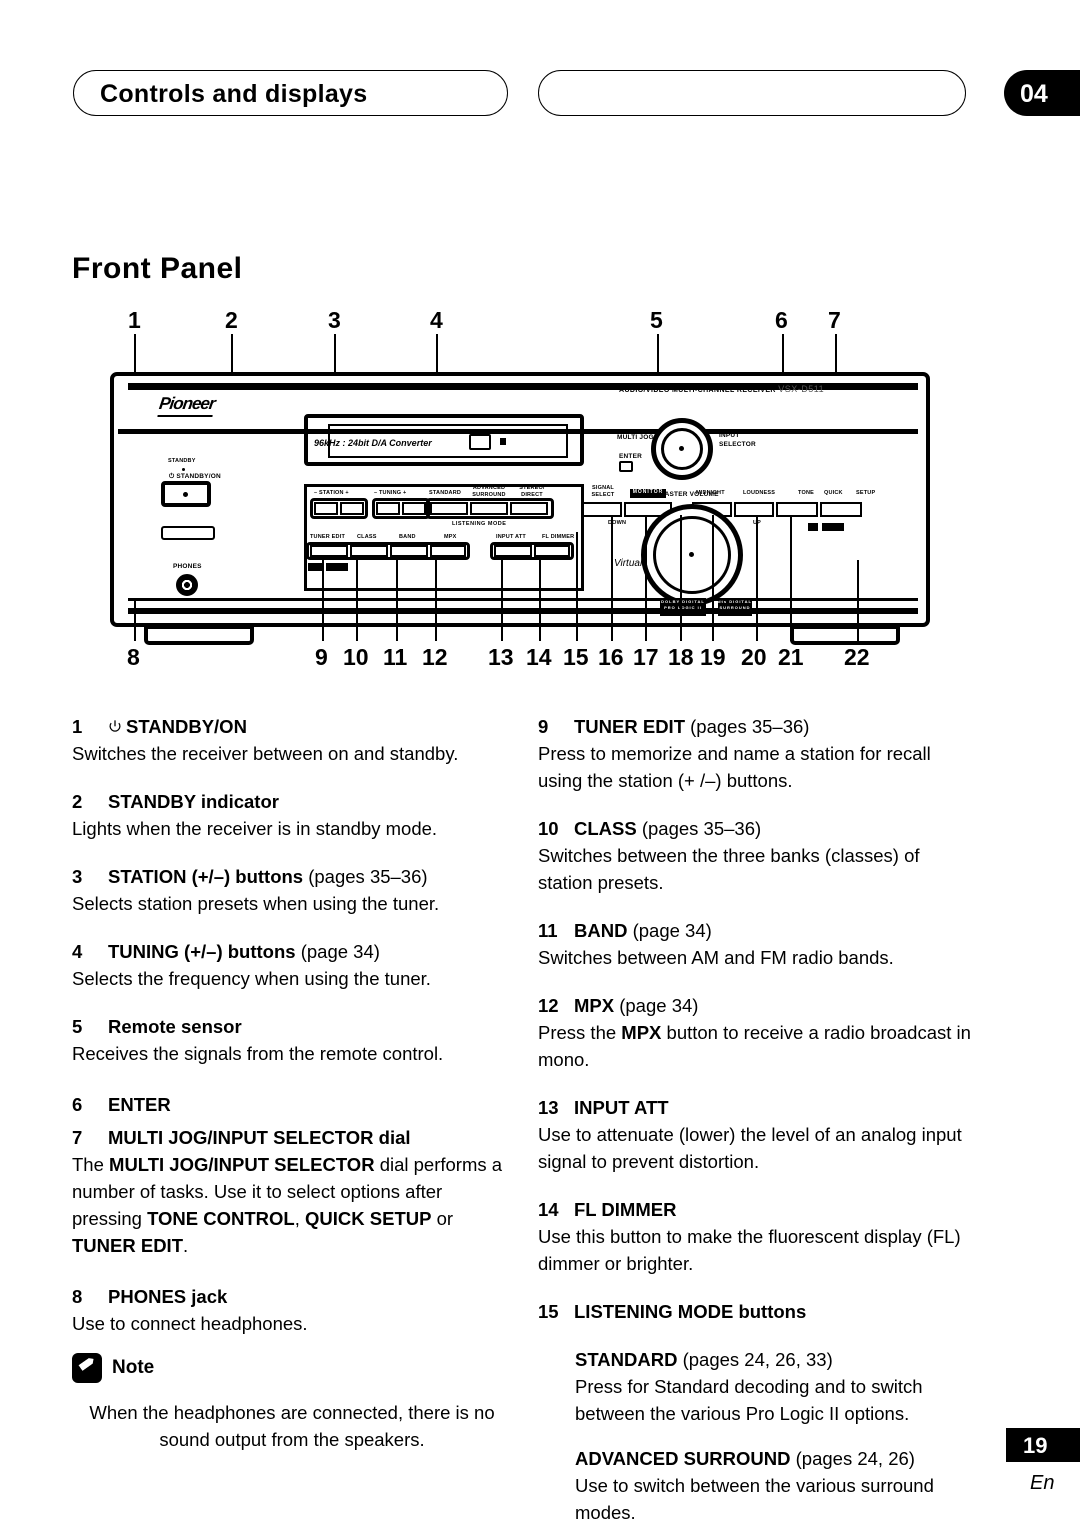 The image size is (1080, 1529). Describe the element at coordinates (77, 801) in the screenshot. I see `control-entry-number: 2` at that location.